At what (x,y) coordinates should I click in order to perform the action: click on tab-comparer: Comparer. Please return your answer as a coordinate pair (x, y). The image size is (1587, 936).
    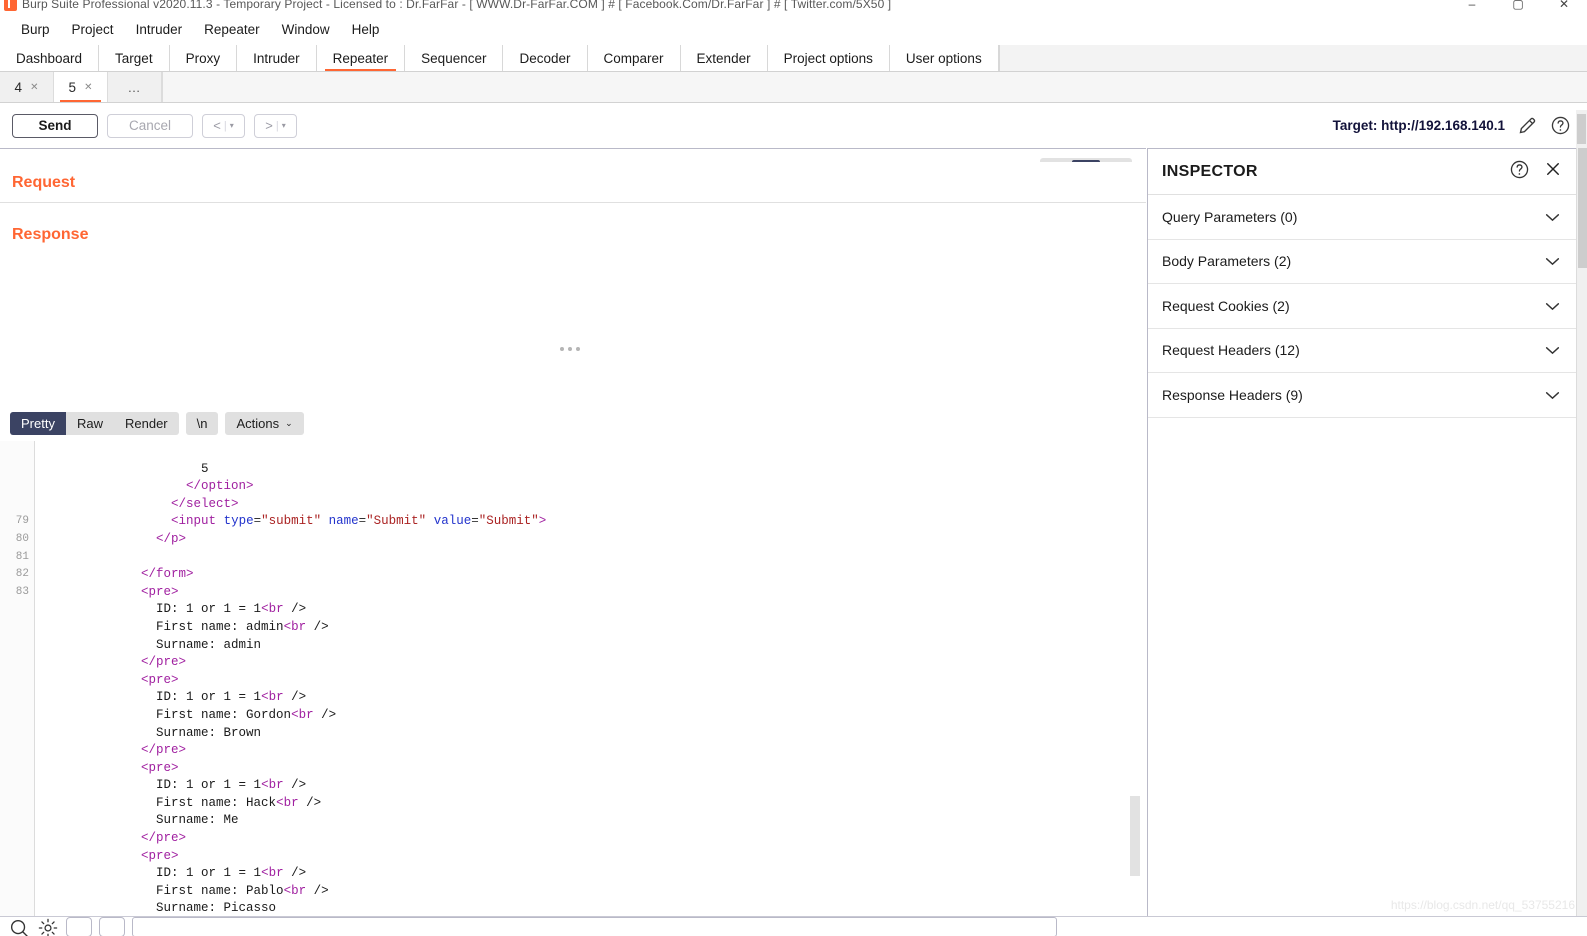
    Looking at the image, I should click on (634, 58).